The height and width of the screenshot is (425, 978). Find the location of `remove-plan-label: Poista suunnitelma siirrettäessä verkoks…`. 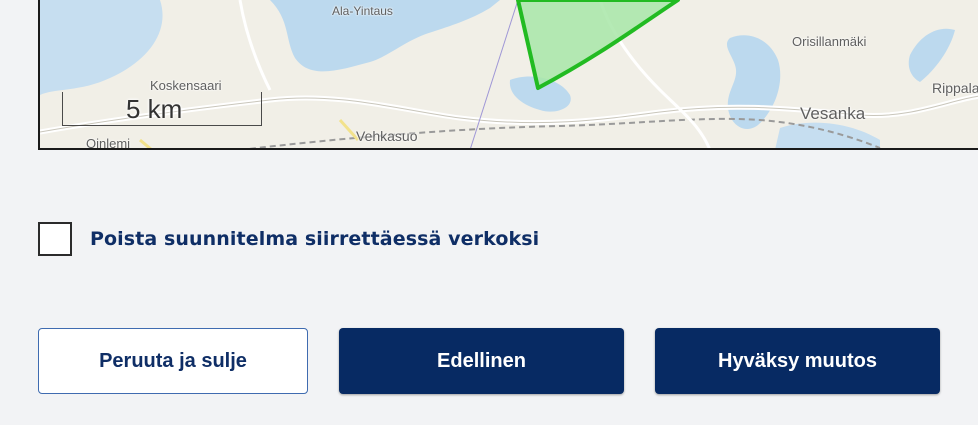

remove-plan-label: Poista suunnitelma siirrettäessä verkoks… is located at coordinates (314, 239).